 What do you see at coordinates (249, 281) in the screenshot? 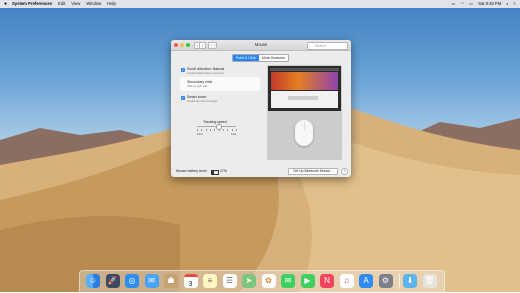
I see `maps-icon: ➤` at bounding box center [249, 281].